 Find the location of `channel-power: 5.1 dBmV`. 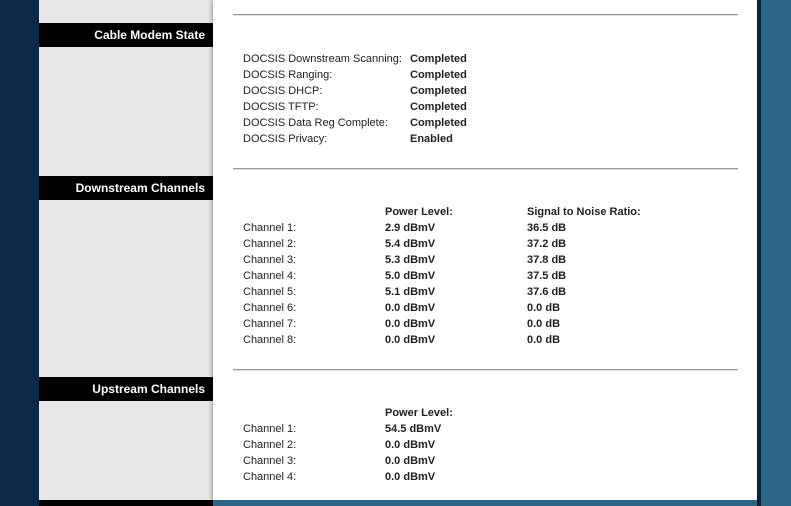

channel-power: 5.1 dBmV is located at coordinates (410, 292).